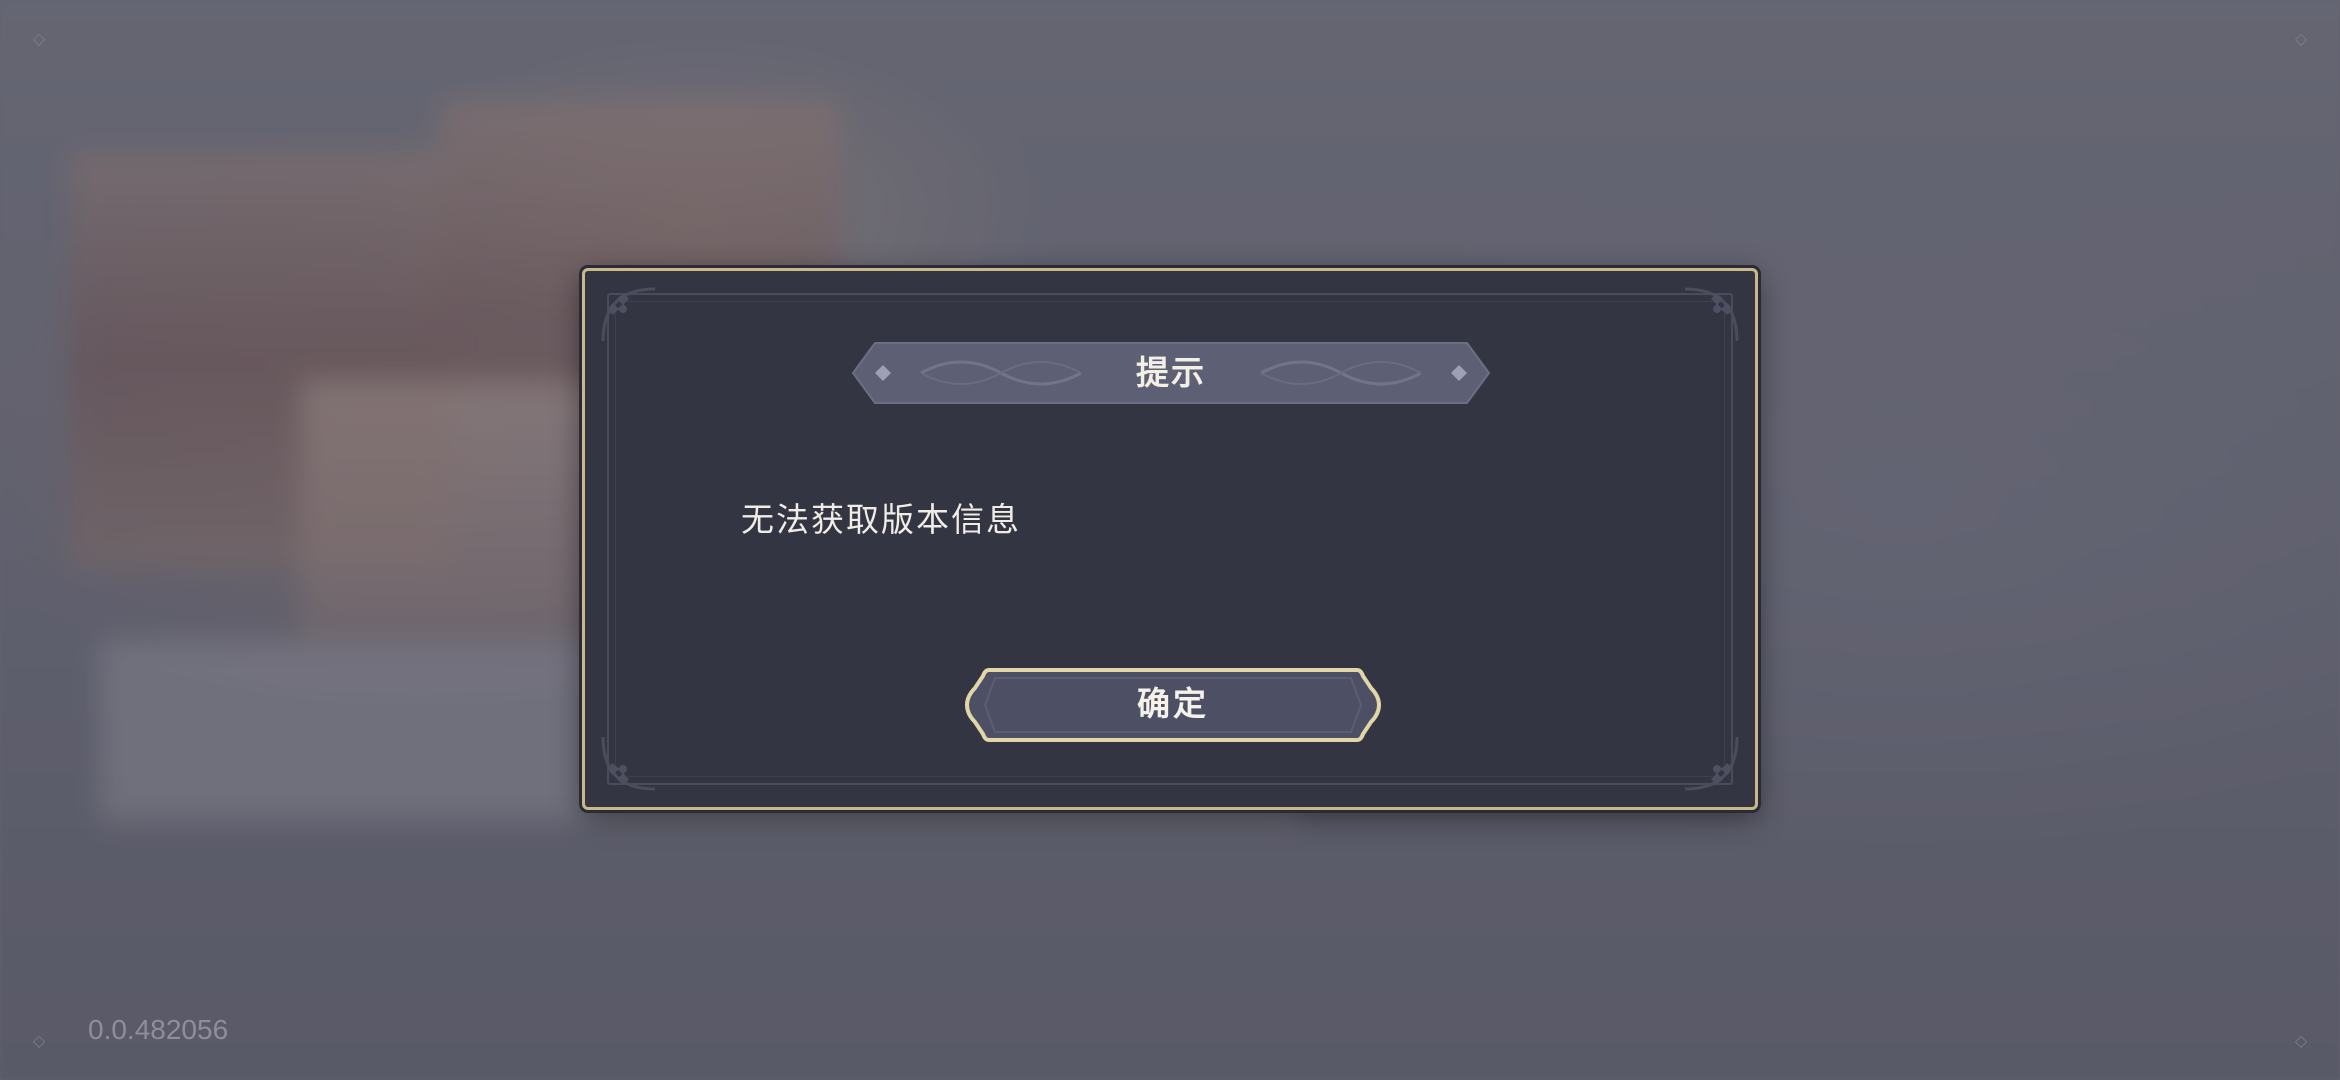  Describe the element at coordinates (158, 1029) in the screenshot. I see `version-label: 0.0.482056` at that location.